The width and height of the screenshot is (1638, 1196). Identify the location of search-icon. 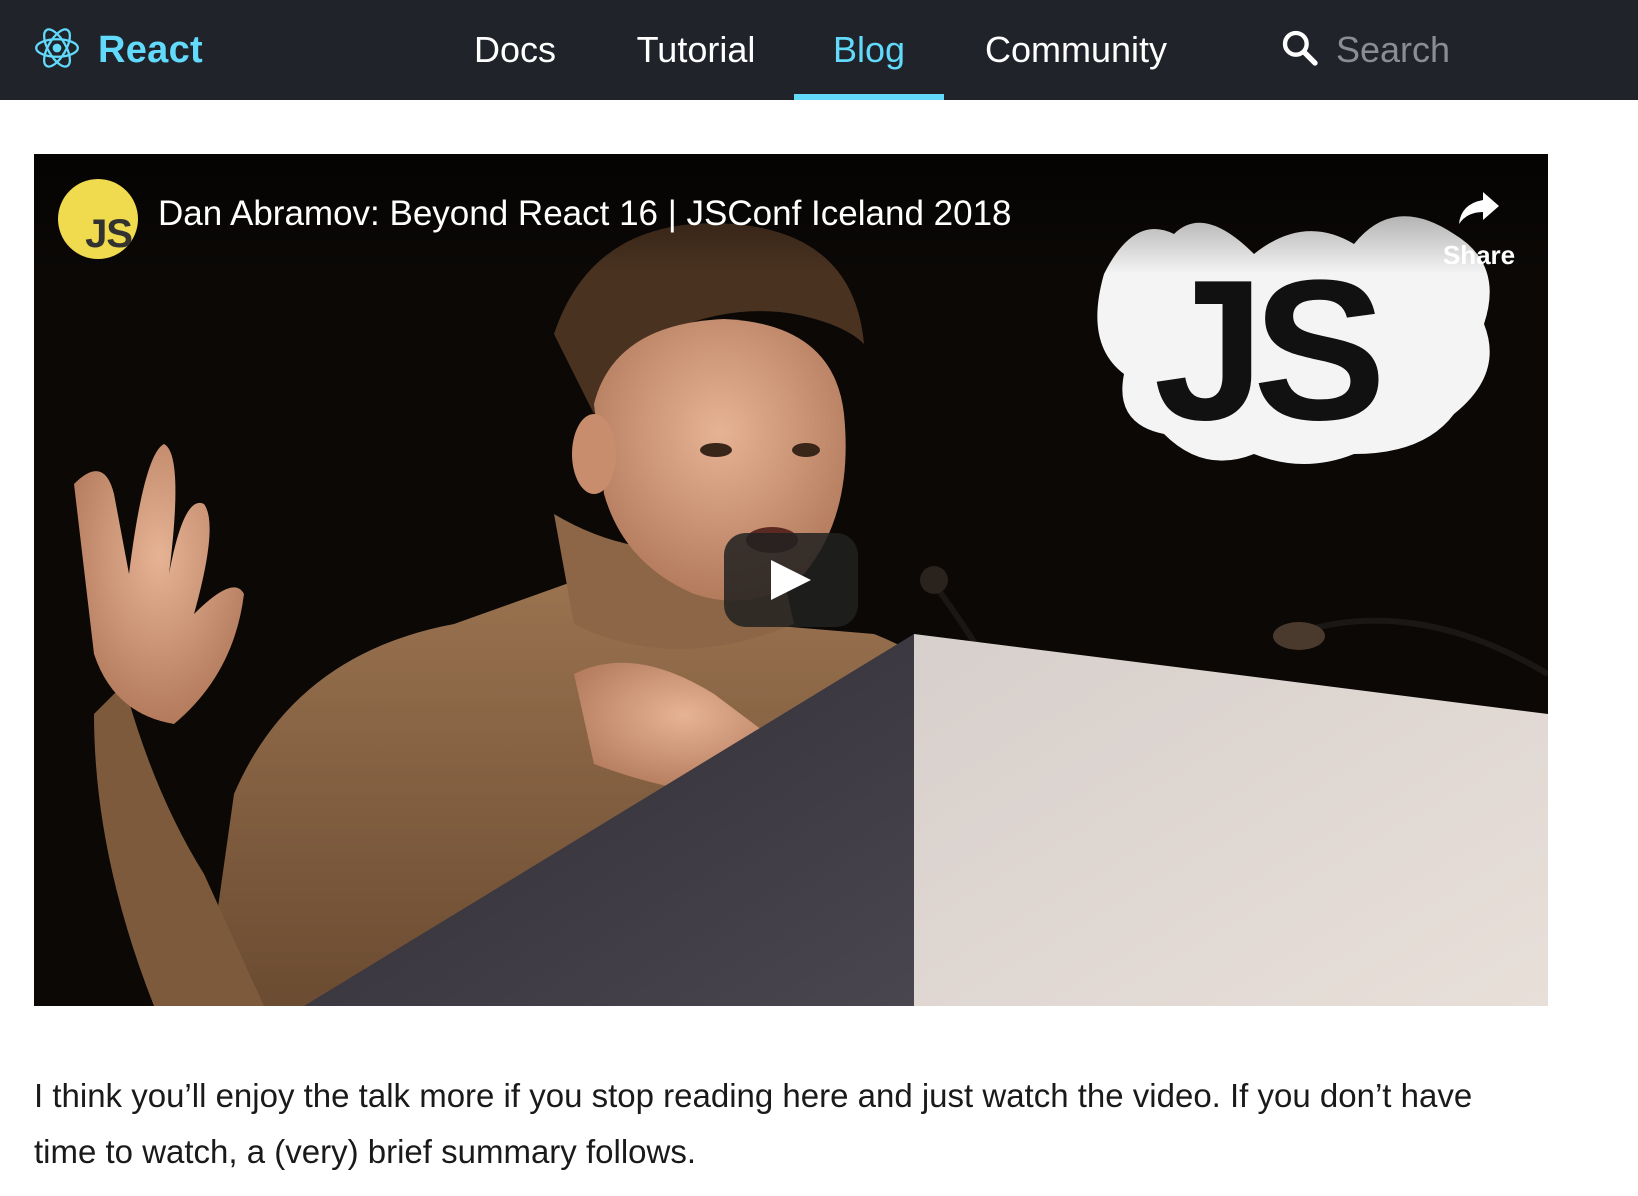
(1300, 50).